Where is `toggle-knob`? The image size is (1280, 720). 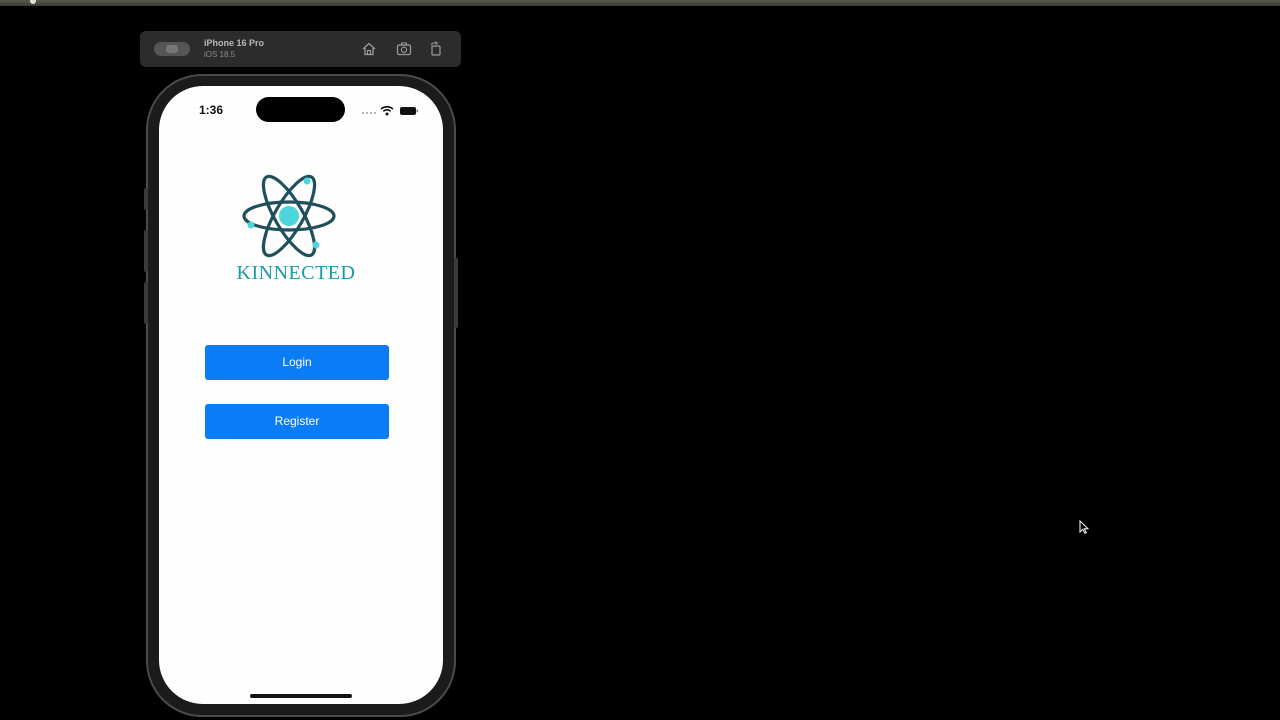 toggle-knob is located at coordinates (172, 49).